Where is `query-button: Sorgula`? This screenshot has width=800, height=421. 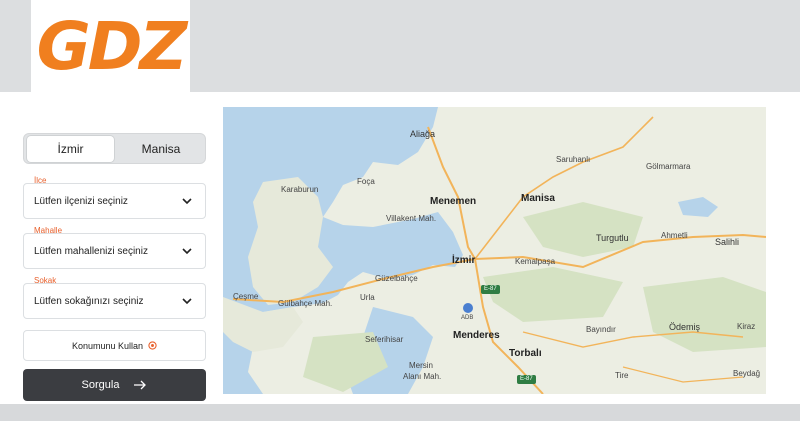 query-button: Sorgula is located at coordinates (114, 385).